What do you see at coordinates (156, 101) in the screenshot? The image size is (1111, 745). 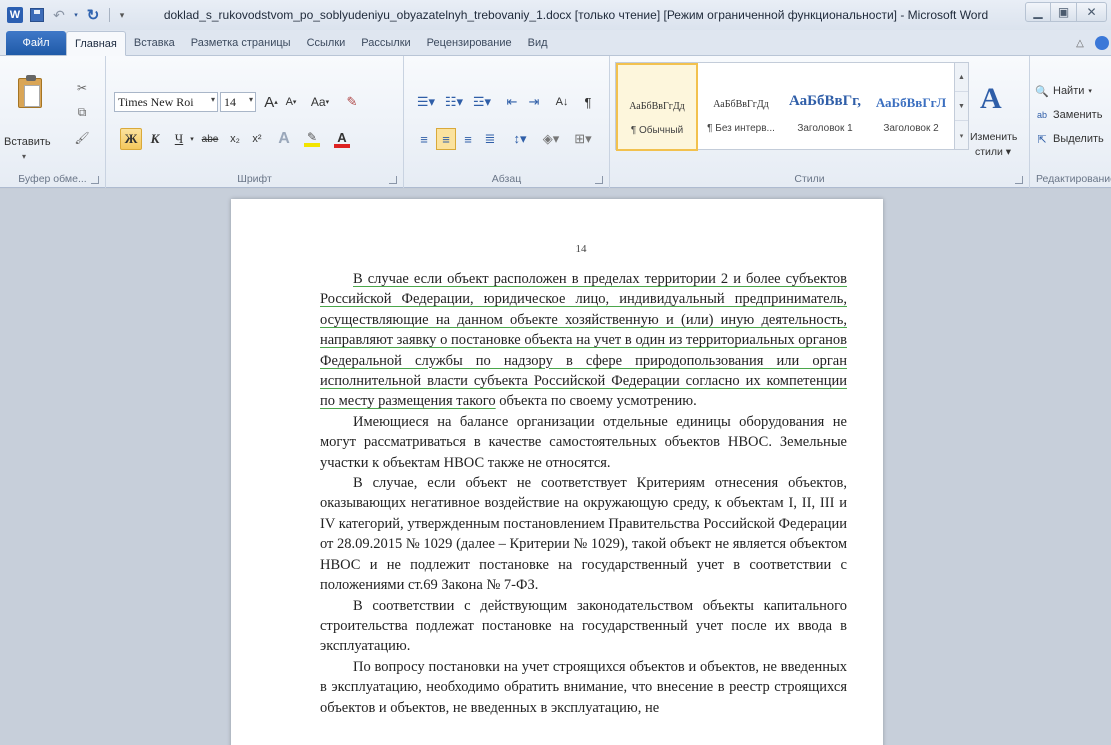 I see `font-name-value: Times New Roi` at bounding box center [156, 101].